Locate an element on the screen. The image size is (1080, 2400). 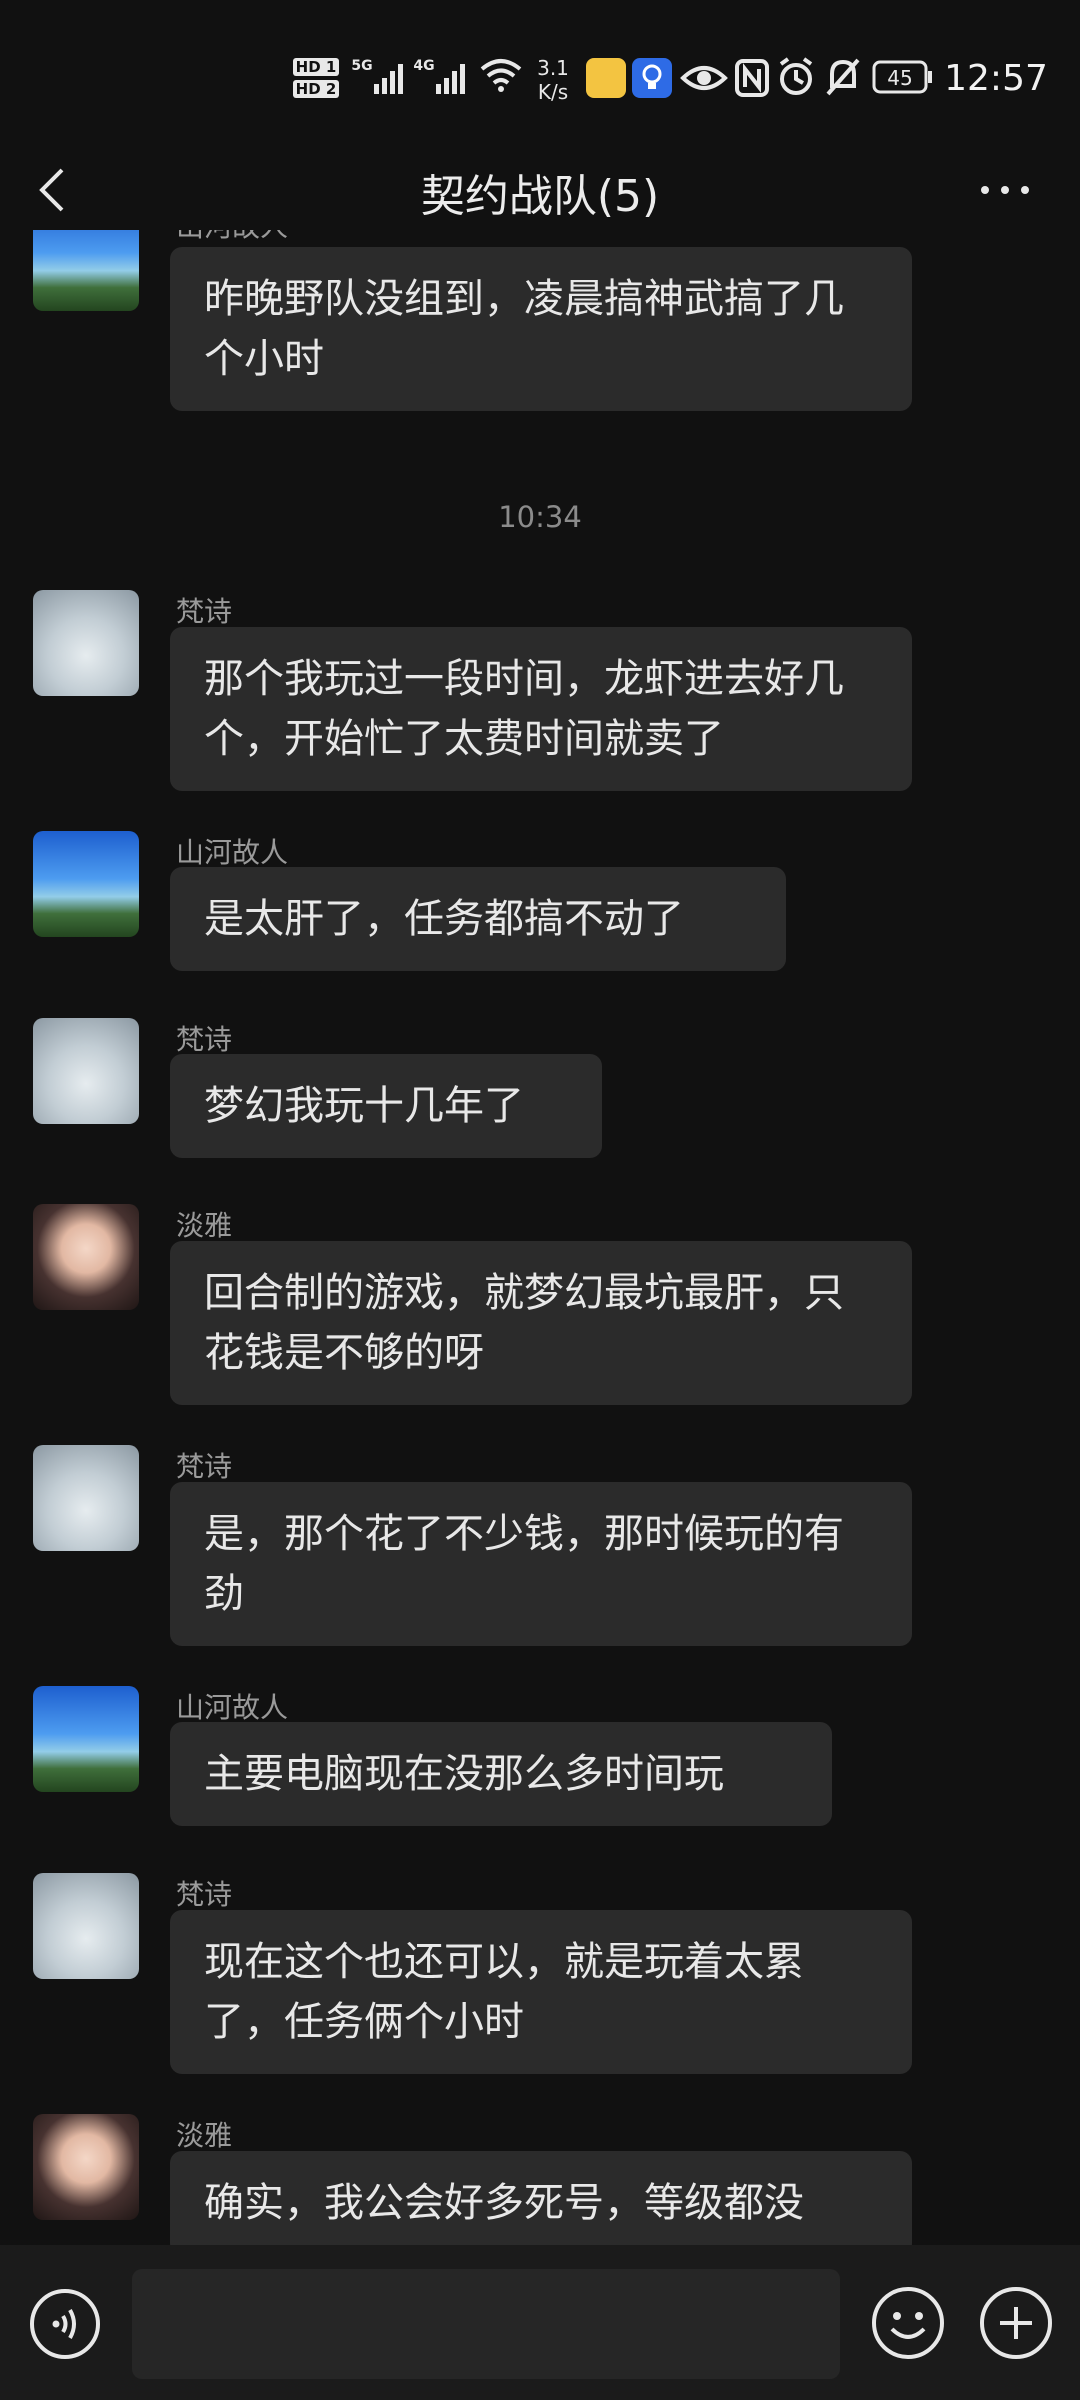
message-bubble: 昨晚野队没组到，凌晨搞神武搞了几个小时 is located at coordinates (541, 329).